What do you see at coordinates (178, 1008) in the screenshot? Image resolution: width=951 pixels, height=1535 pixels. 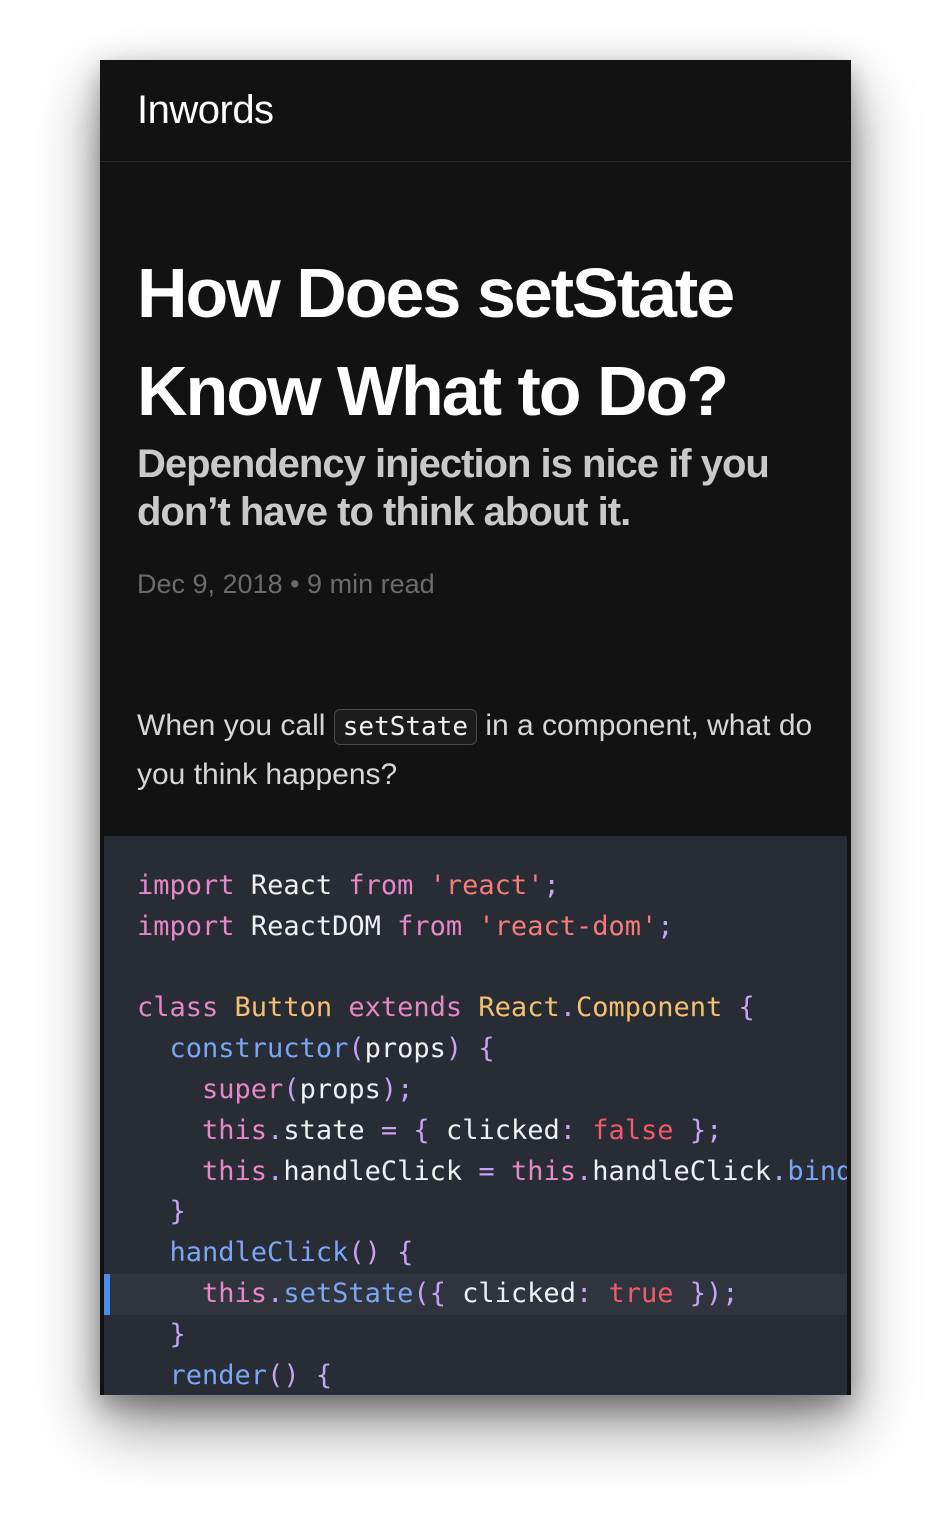 I see `code-token: class` at bounding box center [178, 1008].